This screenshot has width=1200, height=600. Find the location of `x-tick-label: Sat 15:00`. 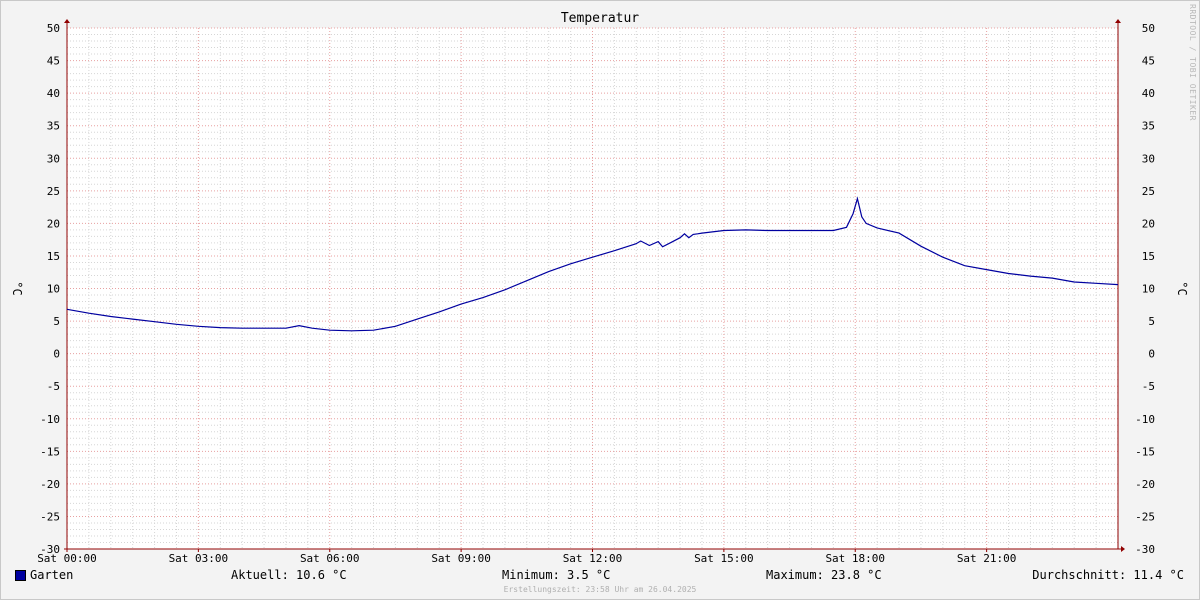

x-tick-label: Sat 15:00 is located at coordinates (724, 558).